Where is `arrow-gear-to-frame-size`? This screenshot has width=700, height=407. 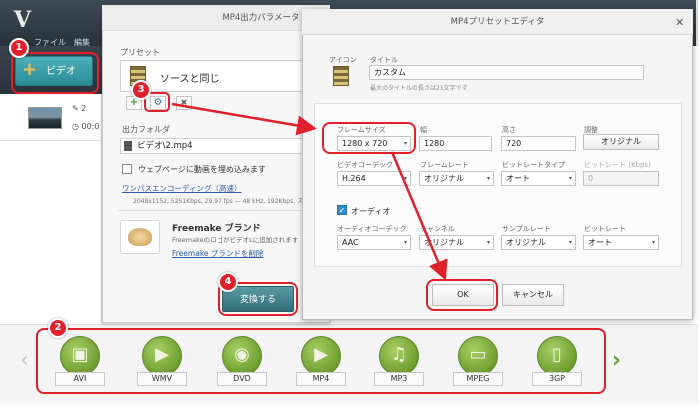 arrow-gear-to-frame-size is located at coordinates (244, 119).